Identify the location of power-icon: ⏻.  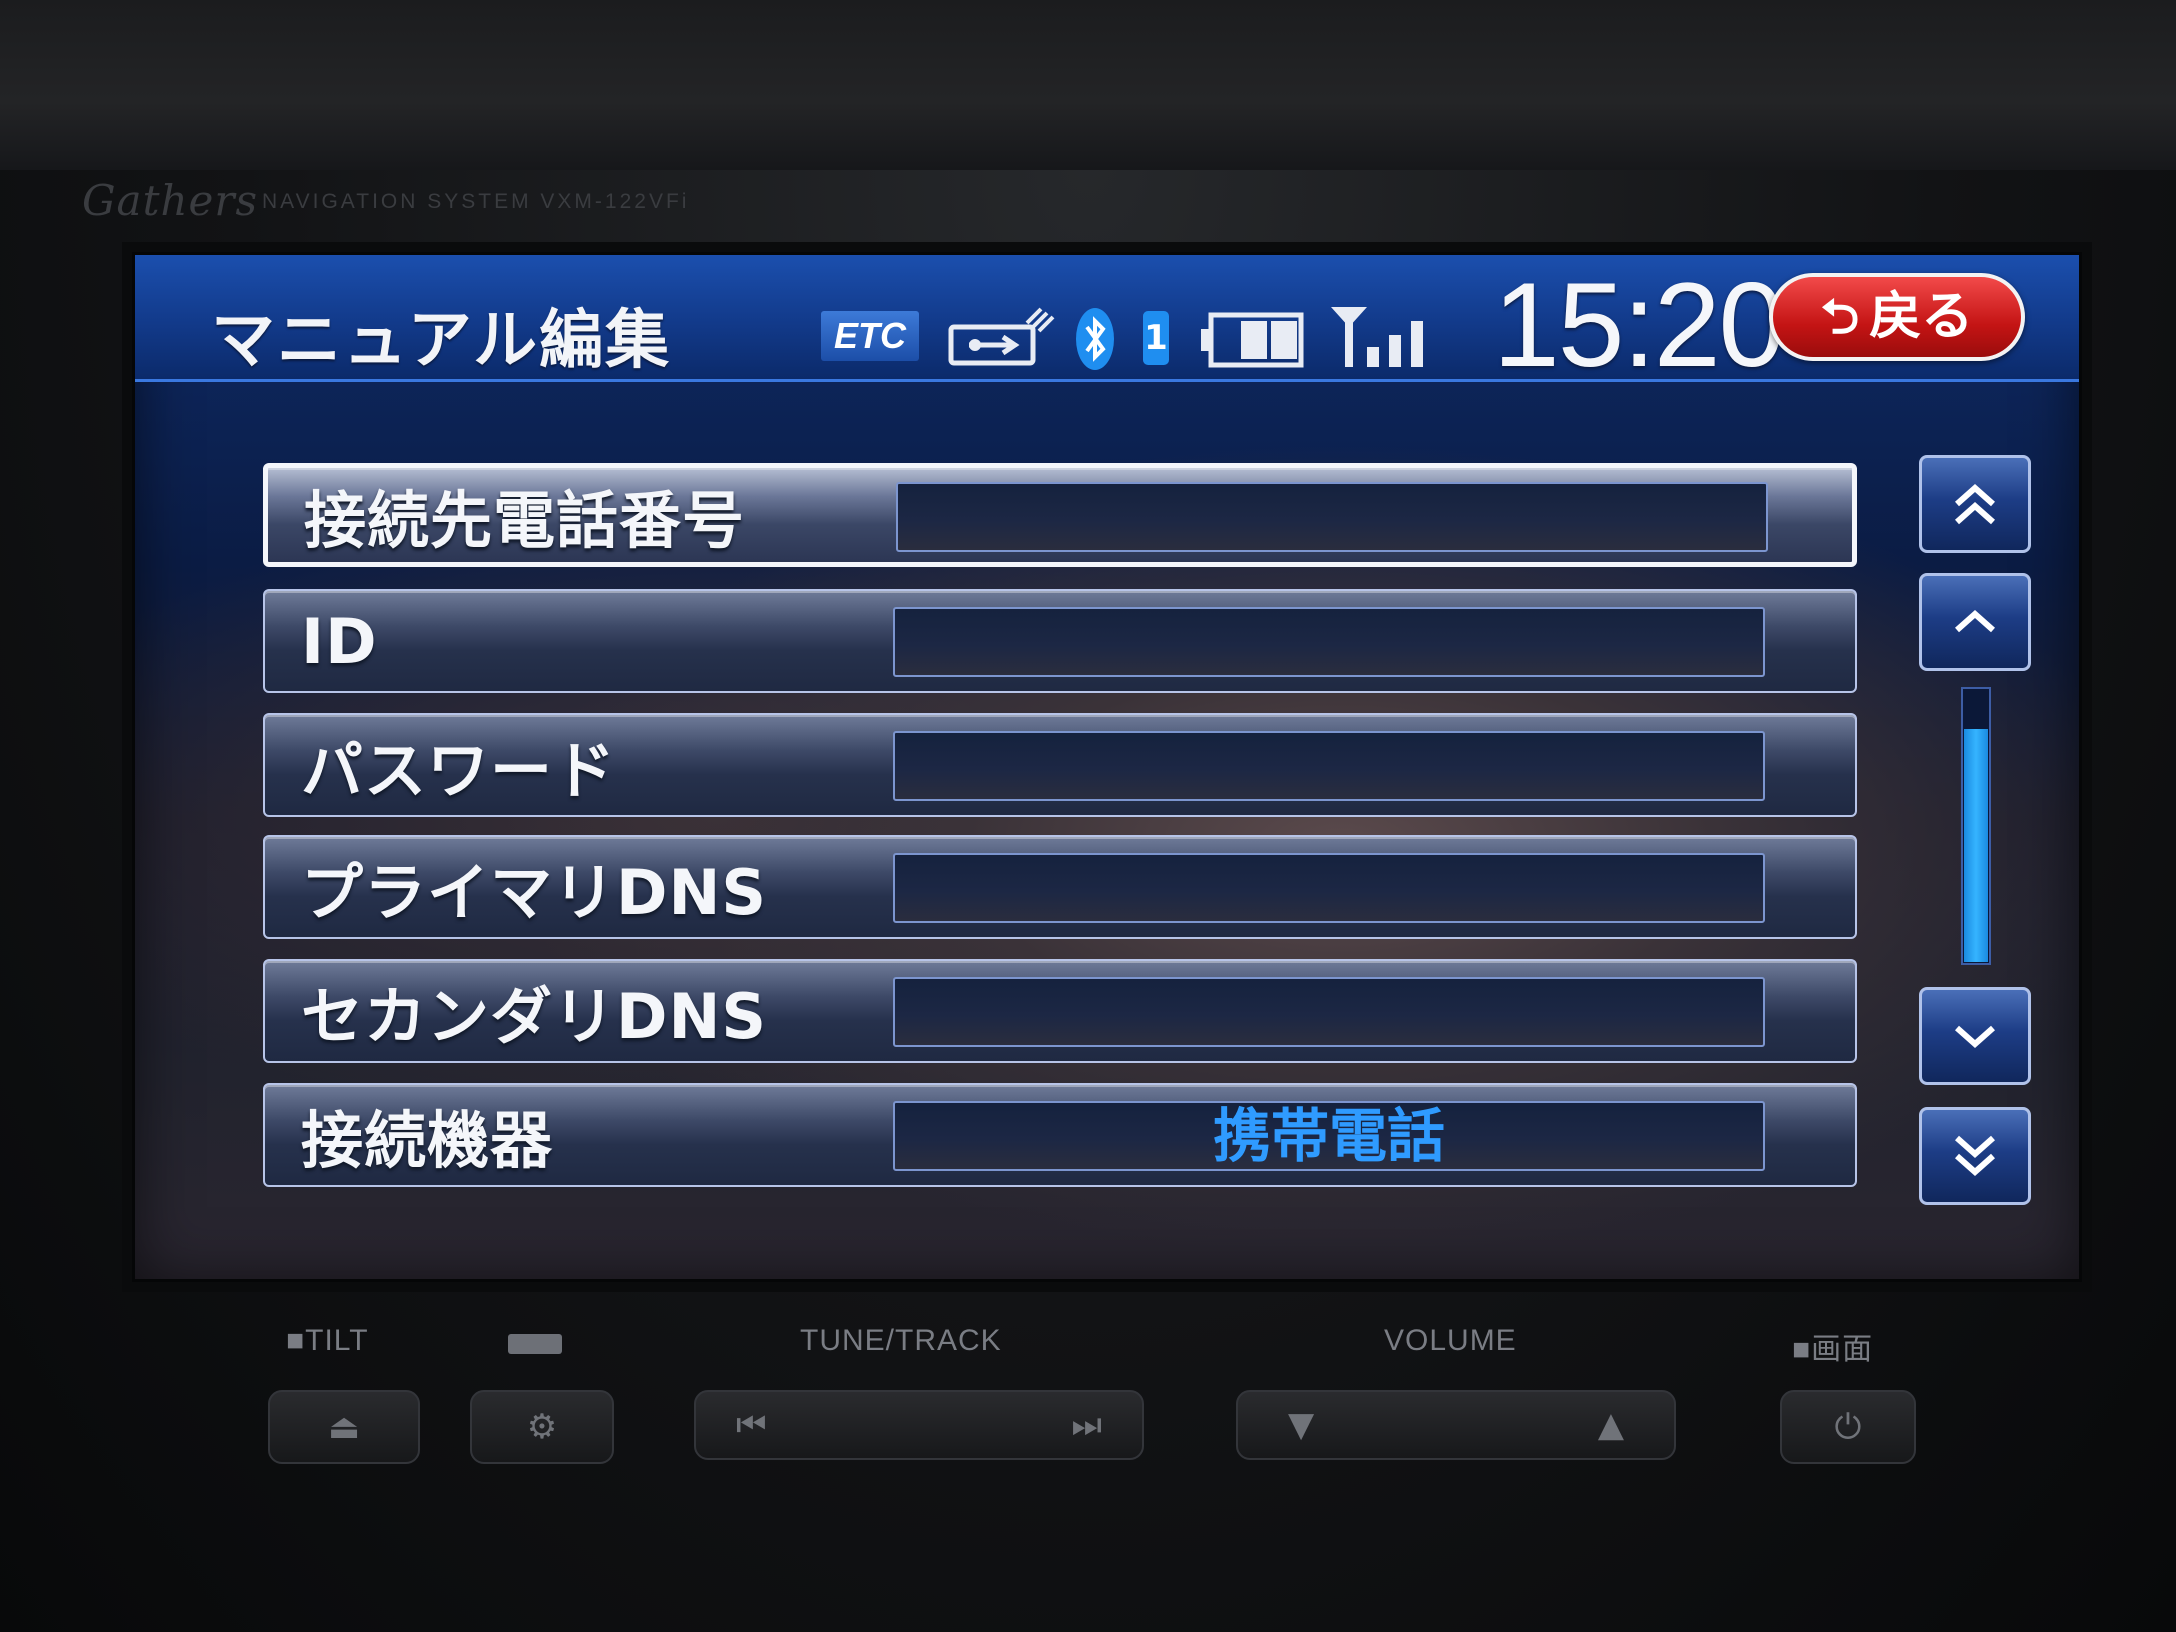
(1848, 1427).